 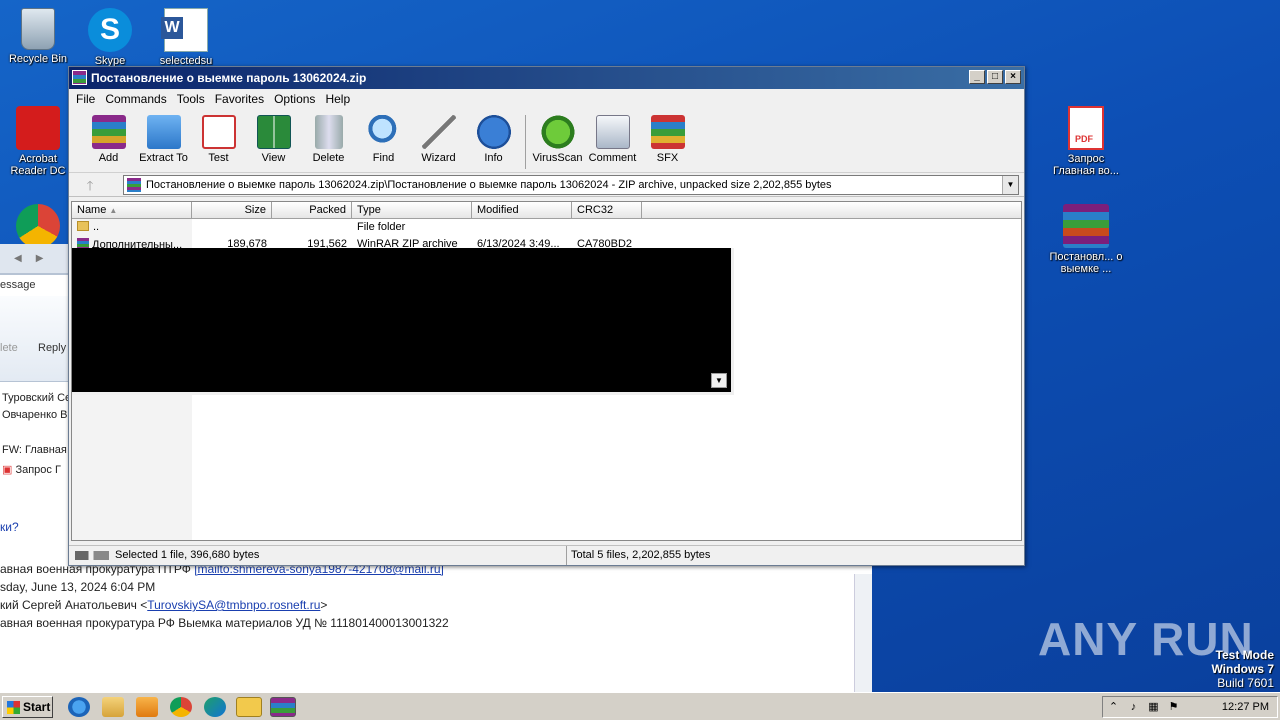 What do you see at coordinates (191, 100) in the screenshot?
I see `menu-tools: Tools` at bounding box center [191, 100].